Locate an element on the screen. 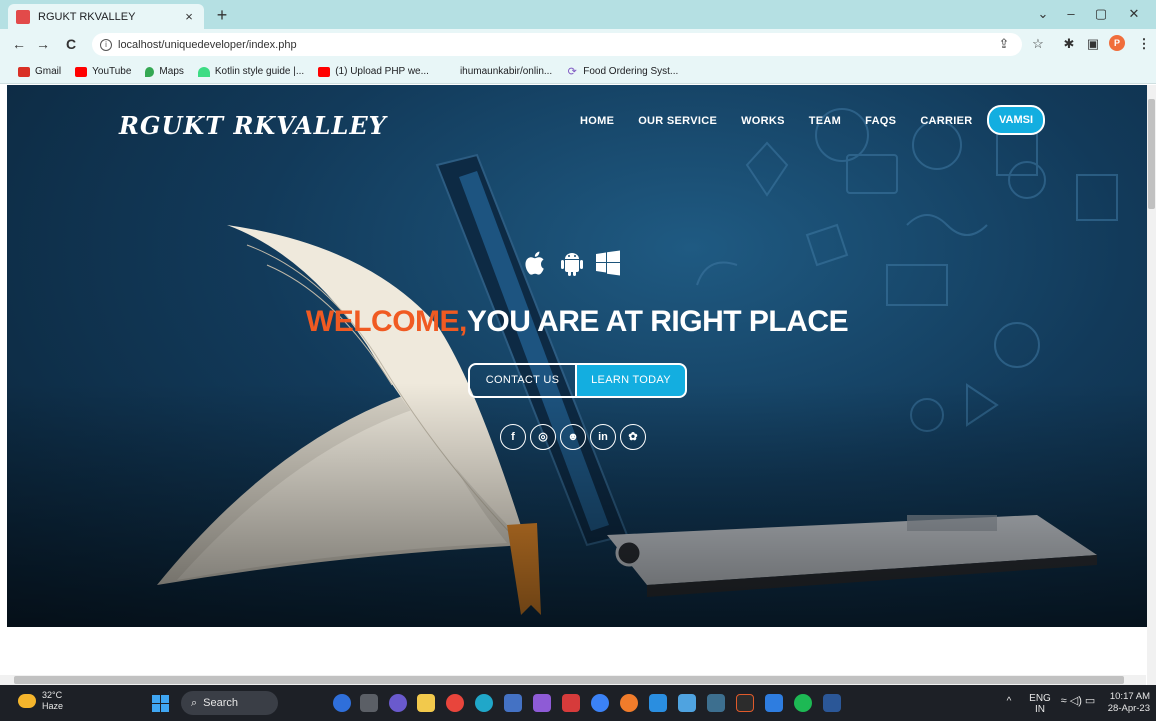  horizontal-scrollbar is located at coordinates (573, 680).